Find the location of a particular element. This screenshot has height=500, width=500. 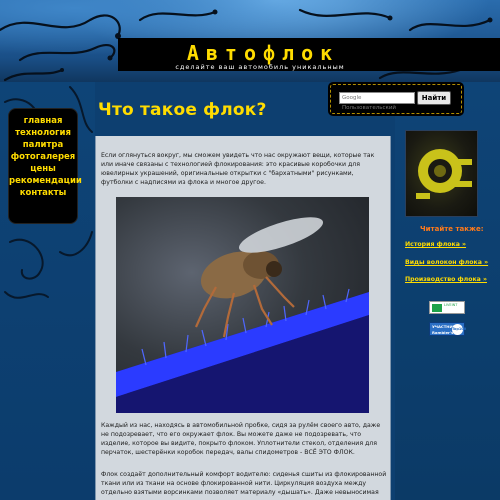

counter-badge: LIVEINT is located at coordinates (447, 307).